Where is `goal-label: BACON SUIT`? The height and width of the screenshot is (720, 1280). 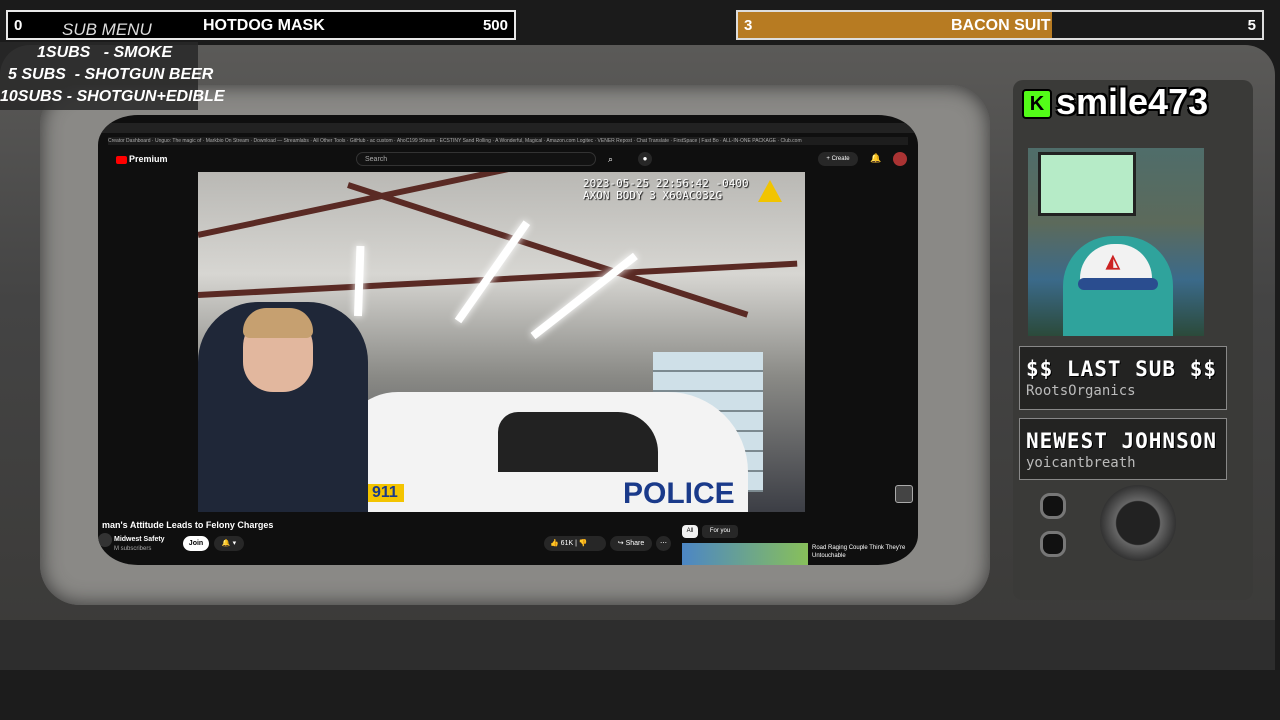
goal-label: BACON SUIT is located at coordinates (1001, 25).